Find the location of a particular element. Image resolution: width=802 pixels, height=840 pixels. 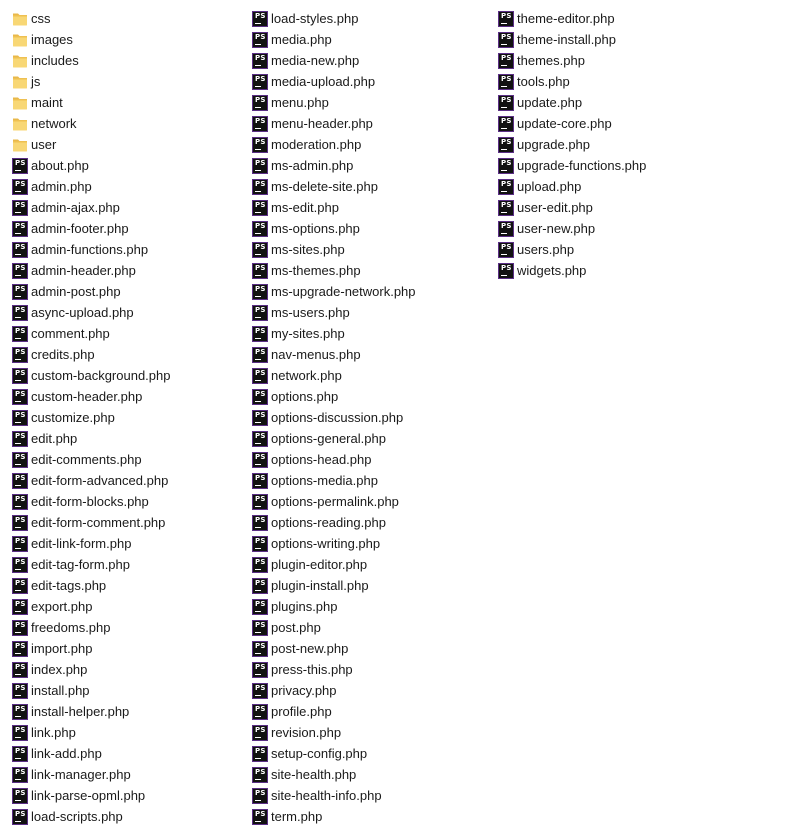

file-item-options-media-php: PS options-media.php is located at coordinates (372, 480).